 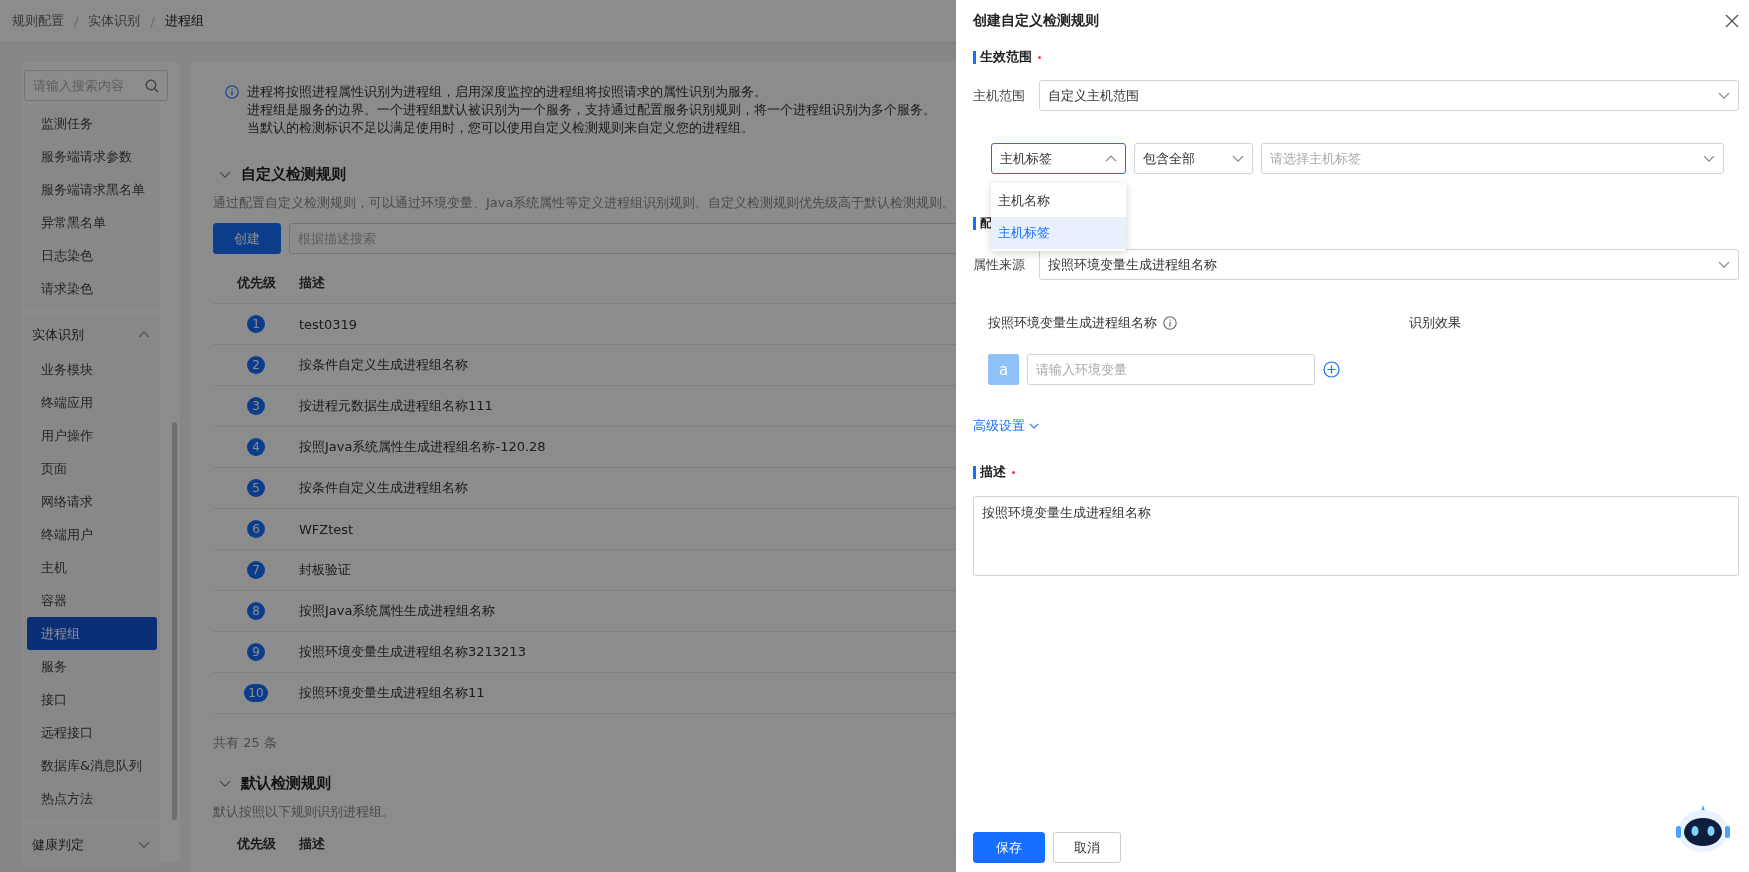 I want to click on drawer-title: 创建自定义检测规则, so click(x=1036, y=21).